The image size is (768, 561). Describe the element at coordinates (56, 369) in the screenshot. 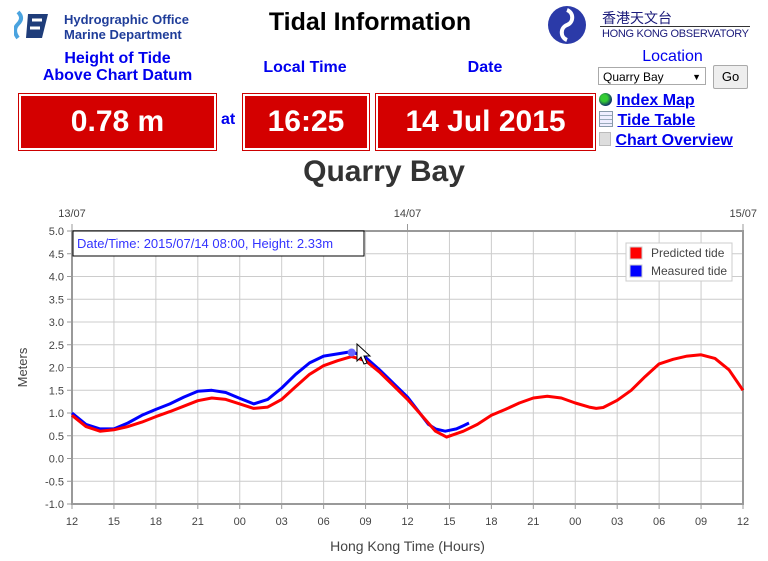

I see `y-tick-label: 2.0` at that location.